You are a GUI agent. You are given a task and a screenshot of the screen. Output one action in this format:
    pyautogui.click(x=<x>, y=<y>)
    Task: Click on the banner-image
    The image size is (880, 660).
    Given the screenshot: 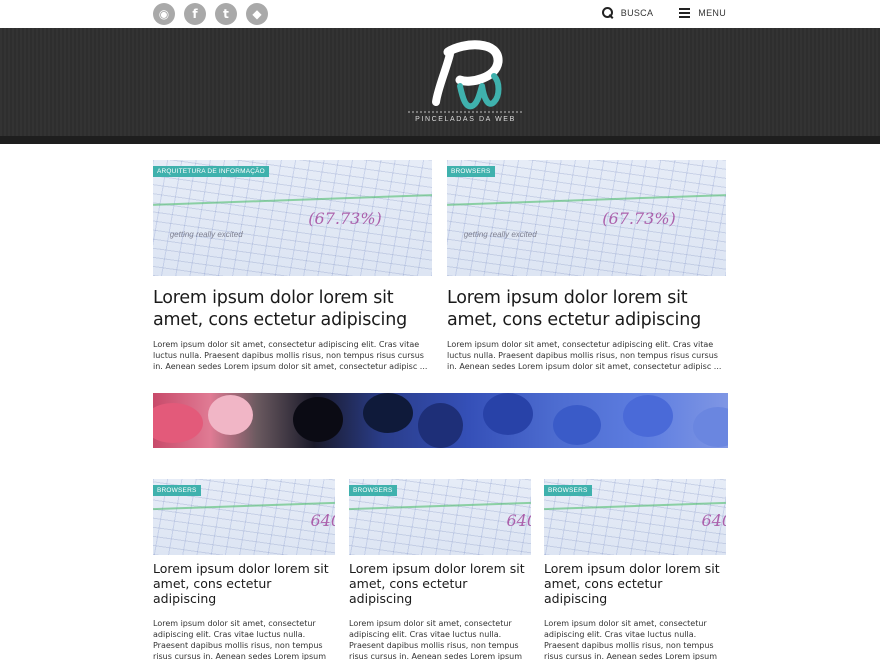 What is the action you would take?
    pyautogui.click(x=440, y=420)
    